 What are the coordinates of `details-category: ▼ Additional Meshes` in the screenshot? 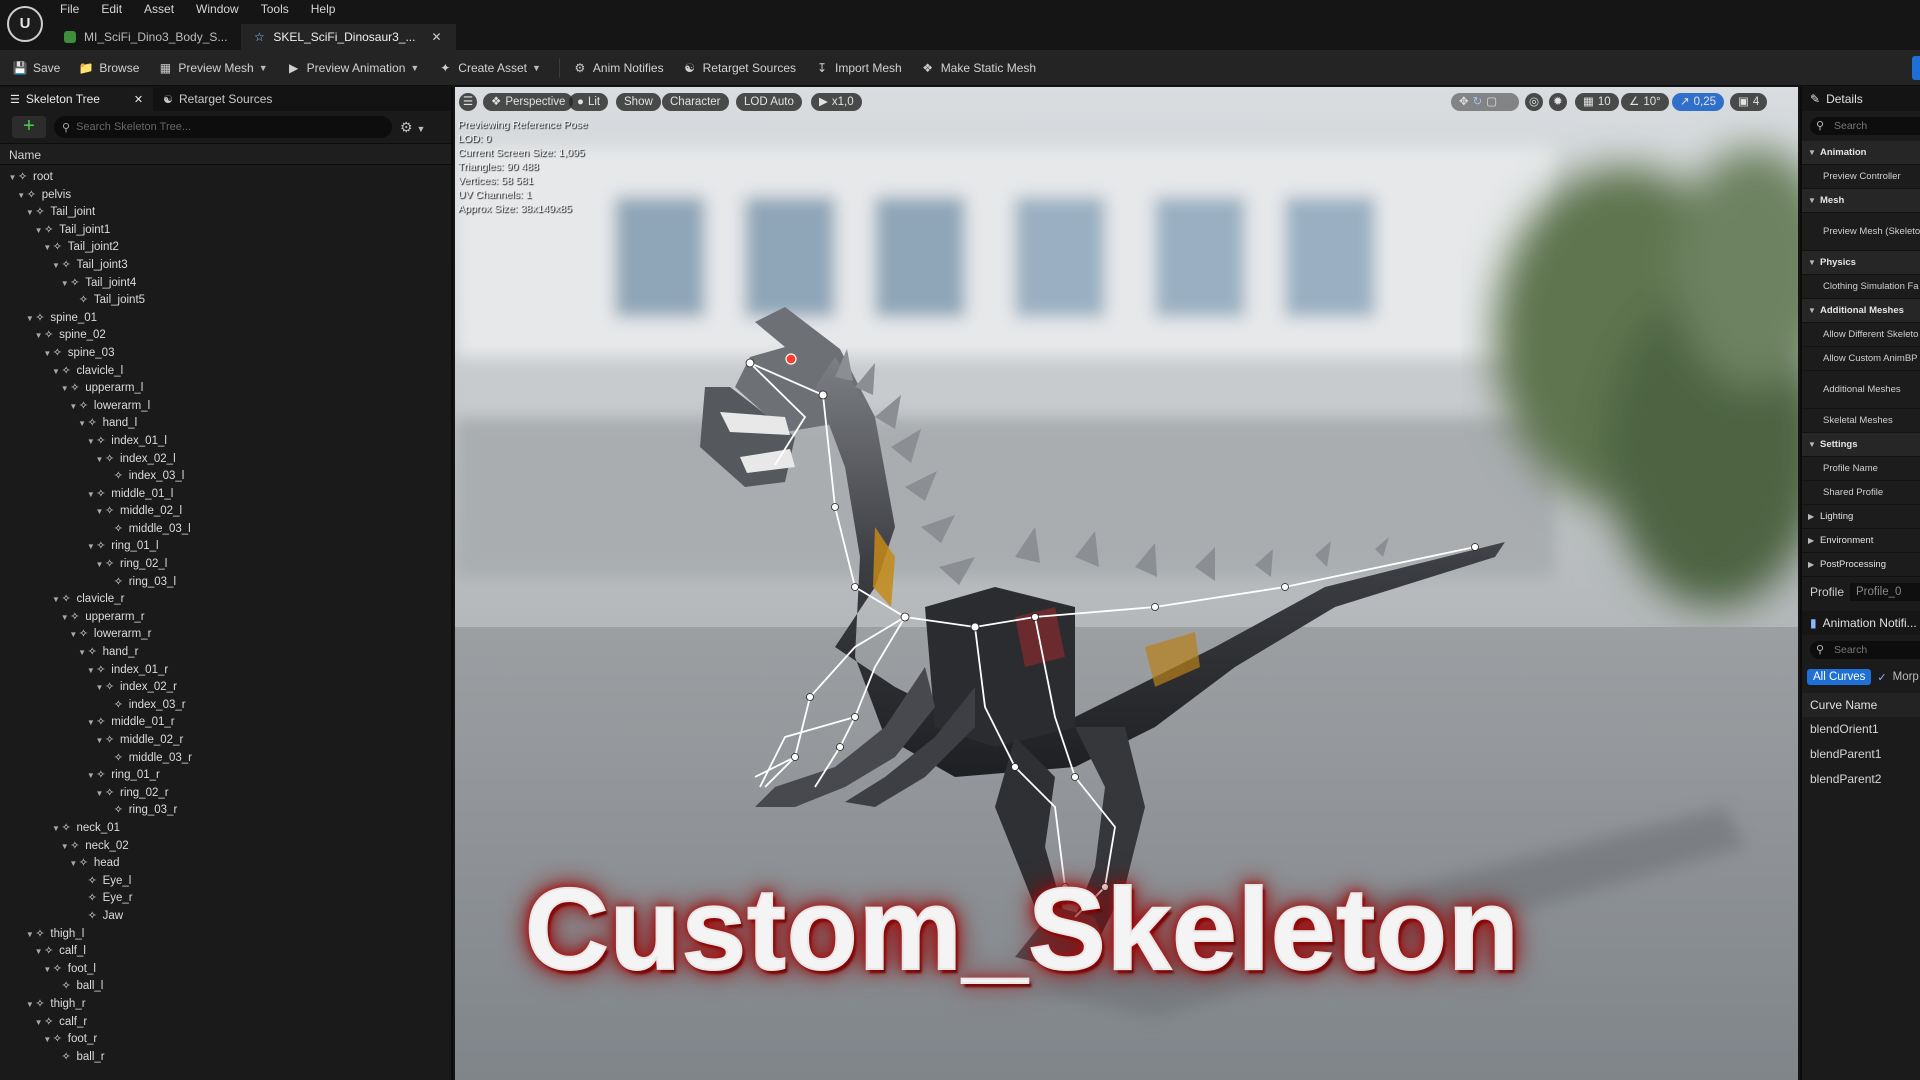 It's located at (1861, 311).